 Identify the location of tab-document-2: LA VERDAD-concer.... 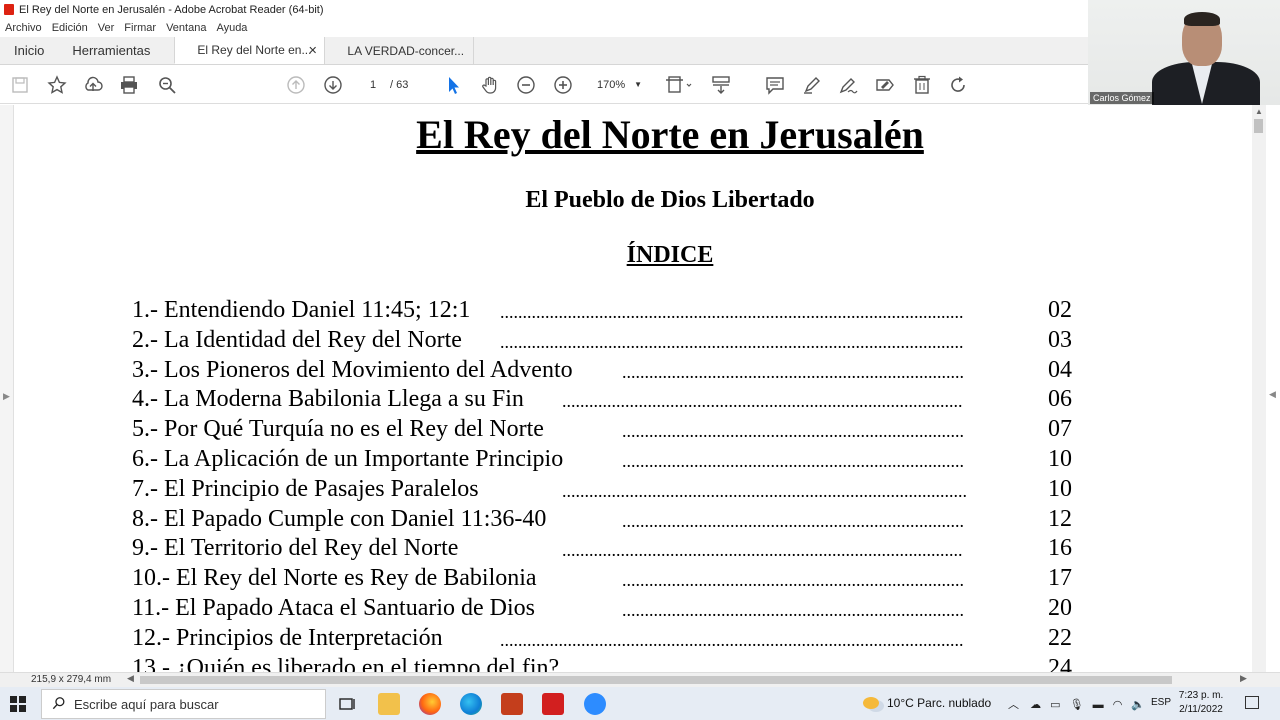
(399, 50).